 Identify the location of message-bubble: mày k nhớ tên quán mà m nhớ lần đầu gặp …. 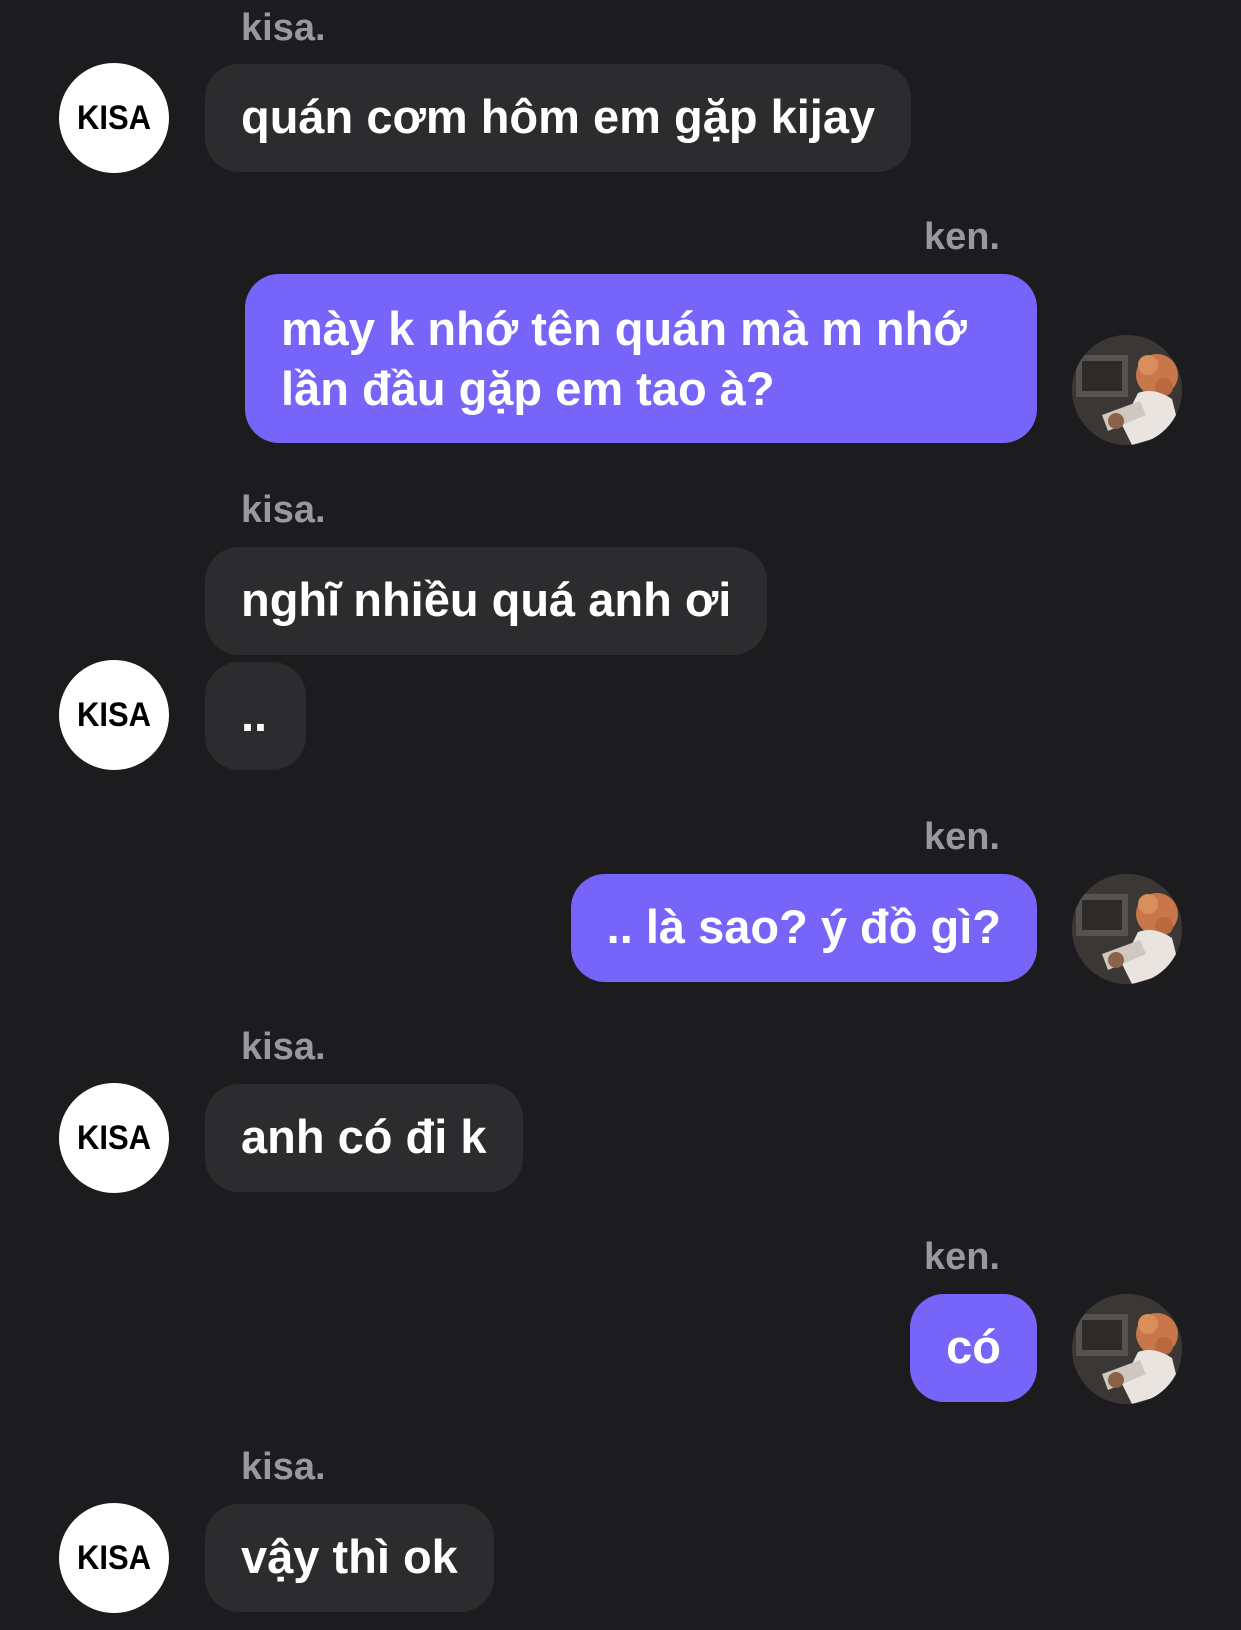
(641, 358).